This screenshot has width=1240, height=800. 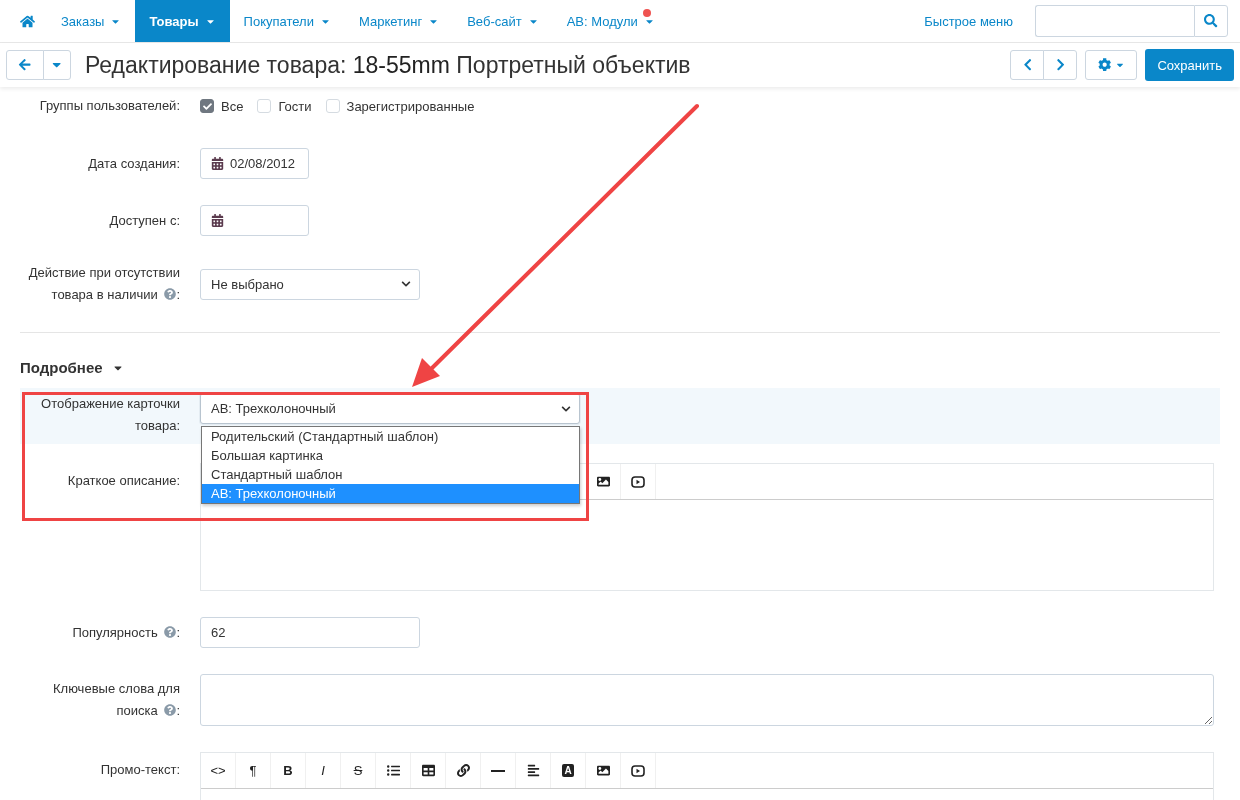 I want to click on horizontal-line-icon, so click(x=498, y=770).